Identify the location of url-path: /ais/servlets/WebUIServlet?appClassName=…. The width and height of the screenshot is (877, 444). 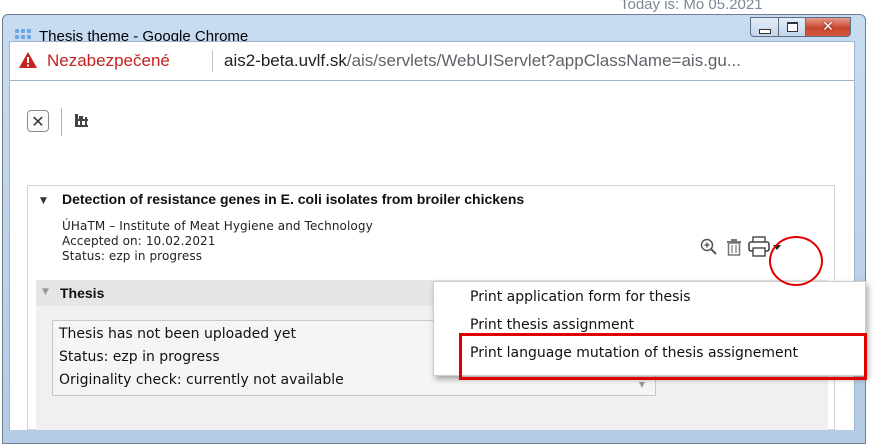
(544, 60).